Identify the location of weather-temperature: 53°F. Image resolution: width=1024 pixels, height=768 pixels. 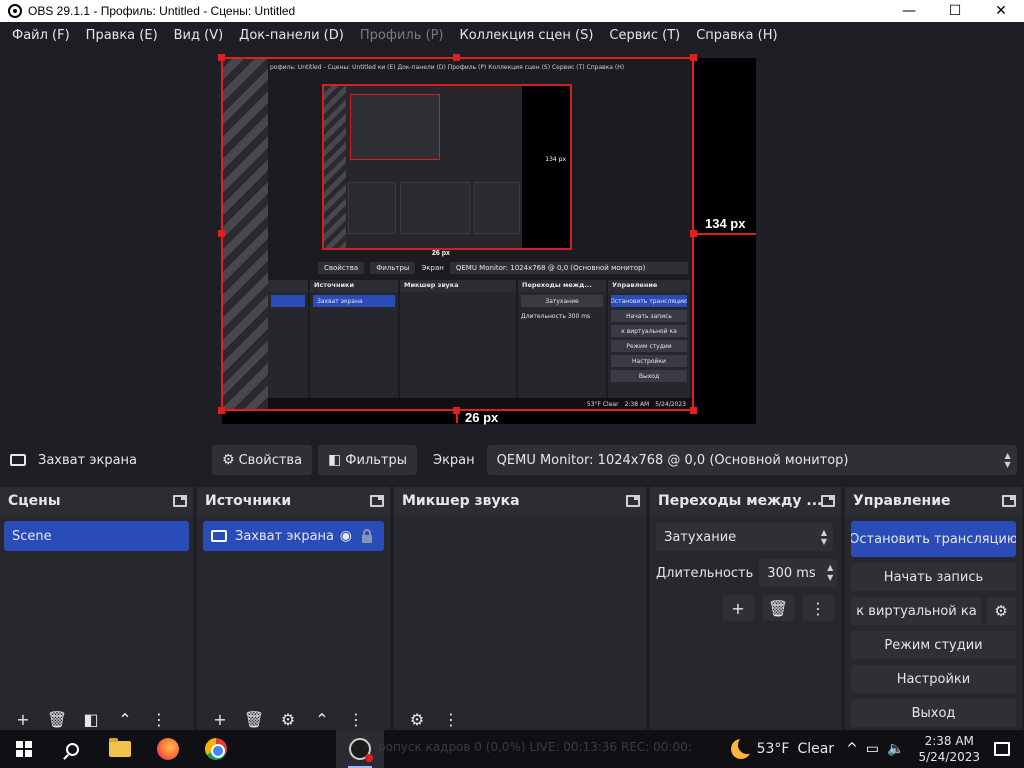
(773, 749).